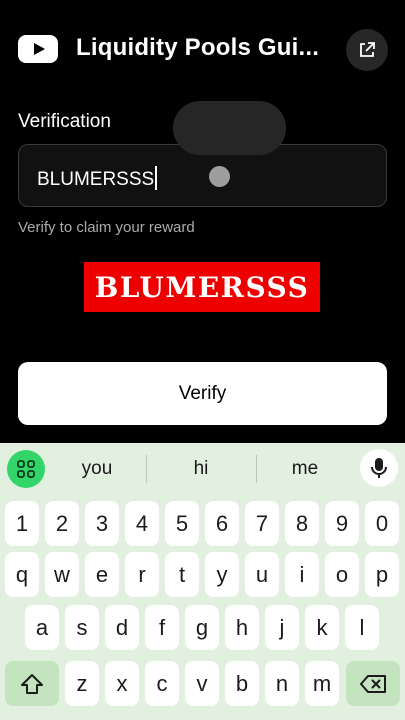 The image size is (405, 720). Describe the element at coordinates (322, 627) in the screenshot. I see `key-k: k` at that location.